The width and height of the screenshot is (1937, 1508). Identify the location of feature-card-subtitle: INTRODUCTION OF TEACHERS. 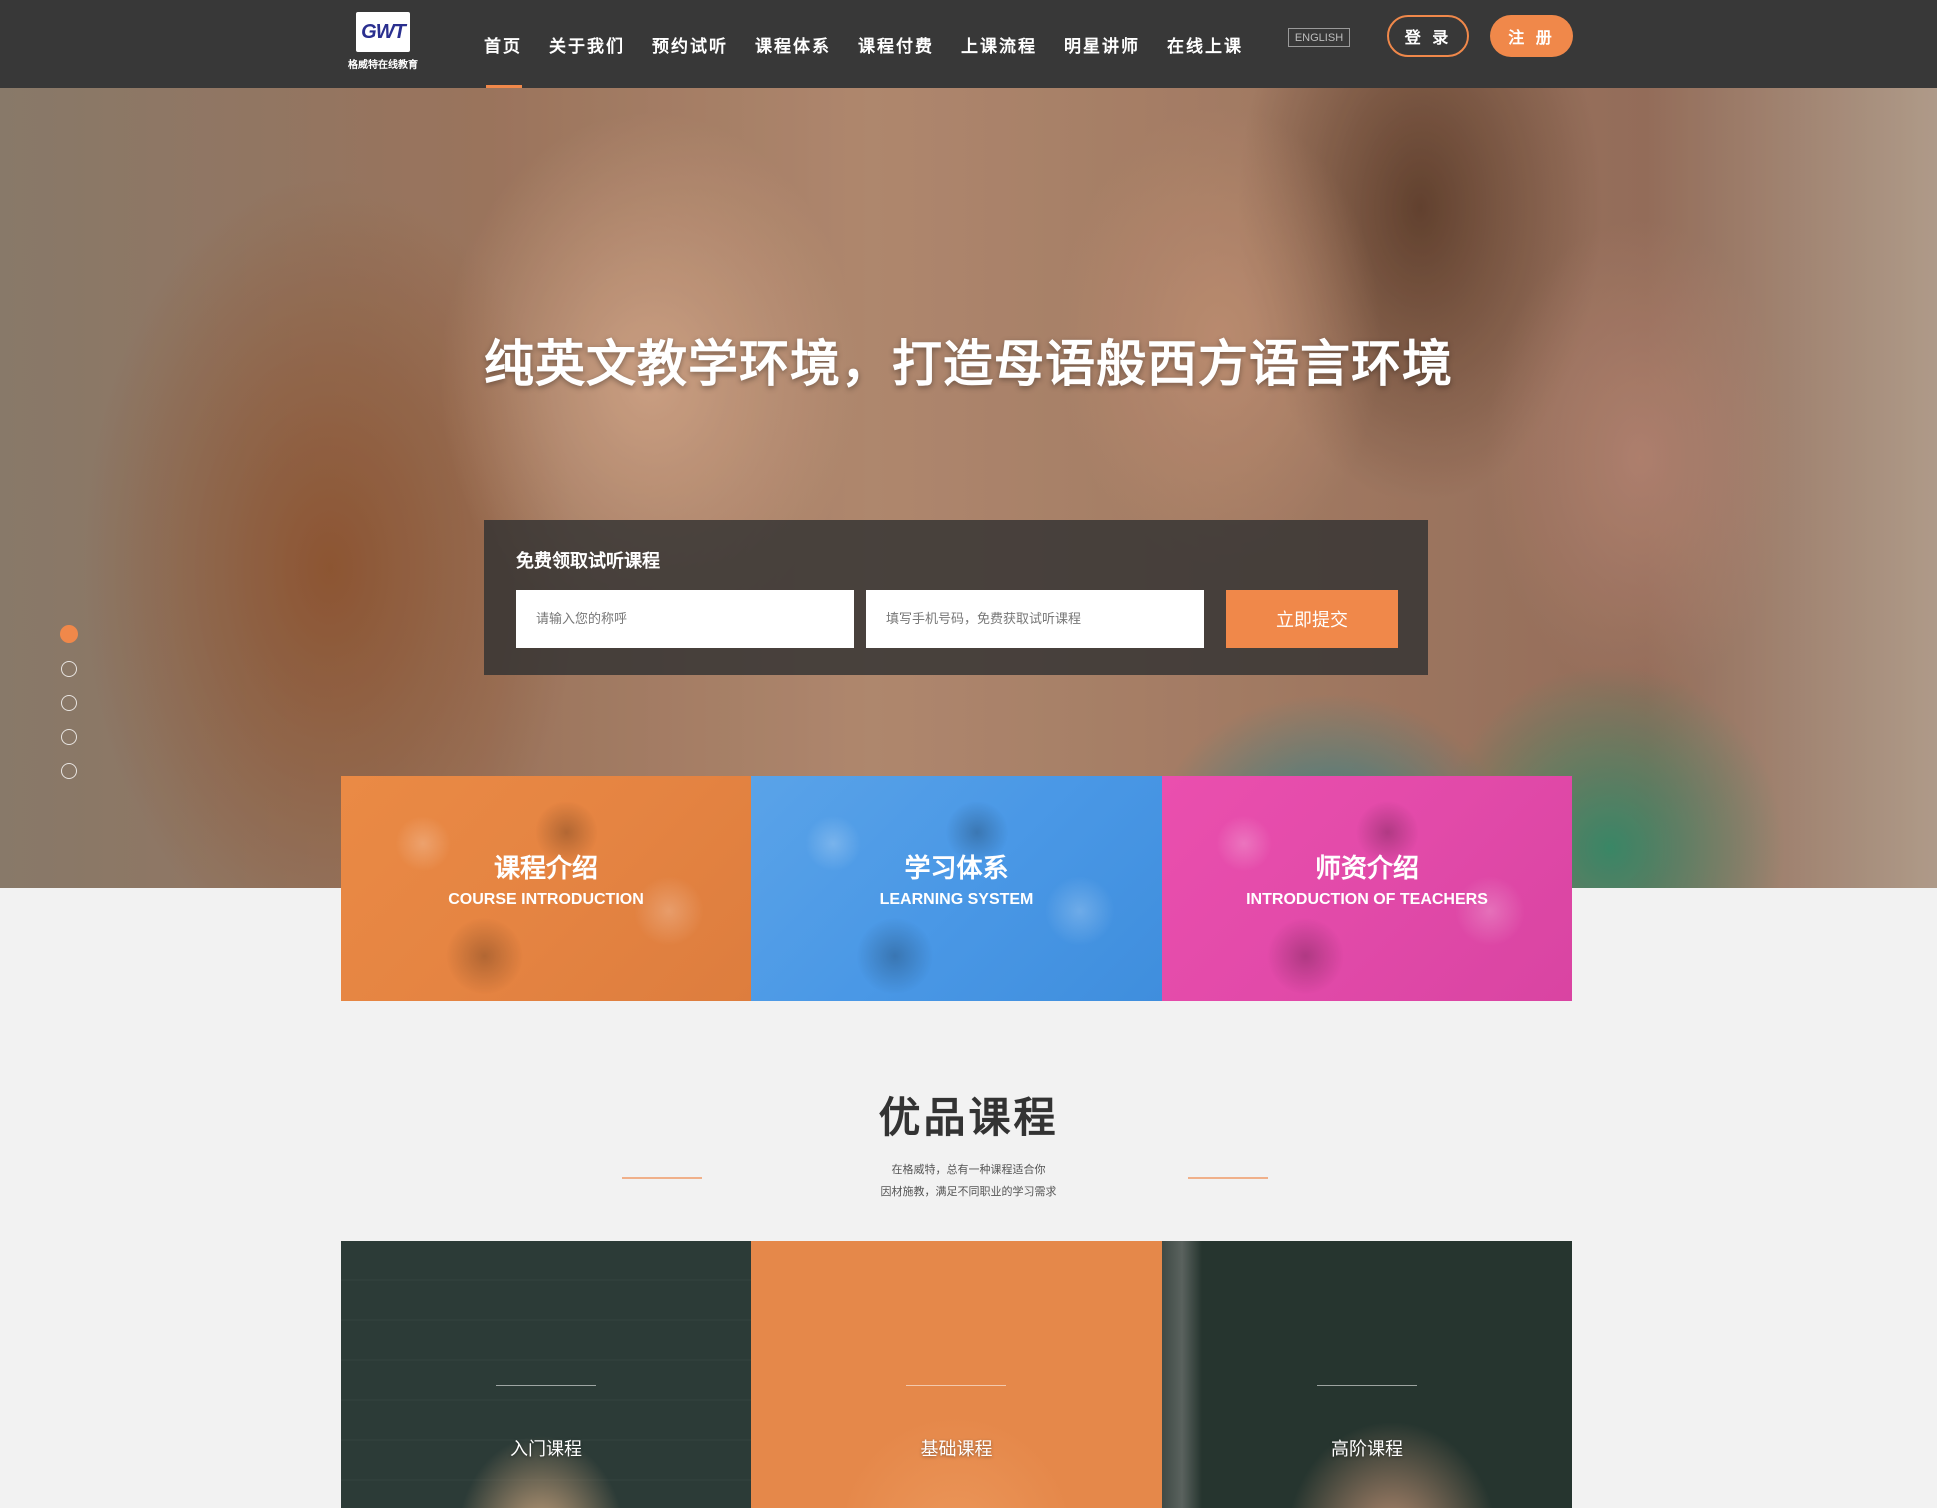
(1367, 899).